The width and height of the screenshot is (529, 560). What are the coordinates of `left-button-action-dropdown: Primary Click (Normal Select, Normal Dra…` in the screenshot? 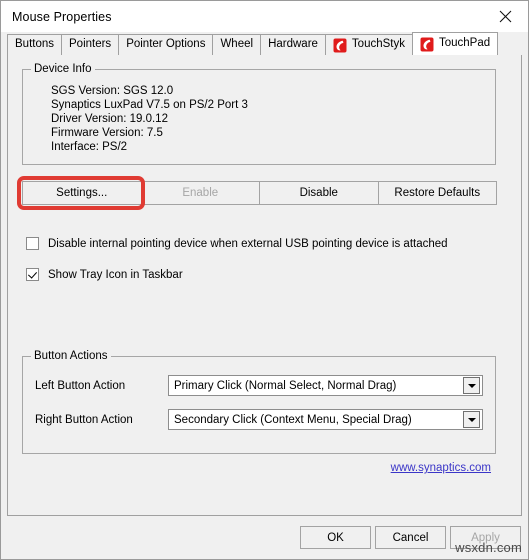 It's located at (325, 385).